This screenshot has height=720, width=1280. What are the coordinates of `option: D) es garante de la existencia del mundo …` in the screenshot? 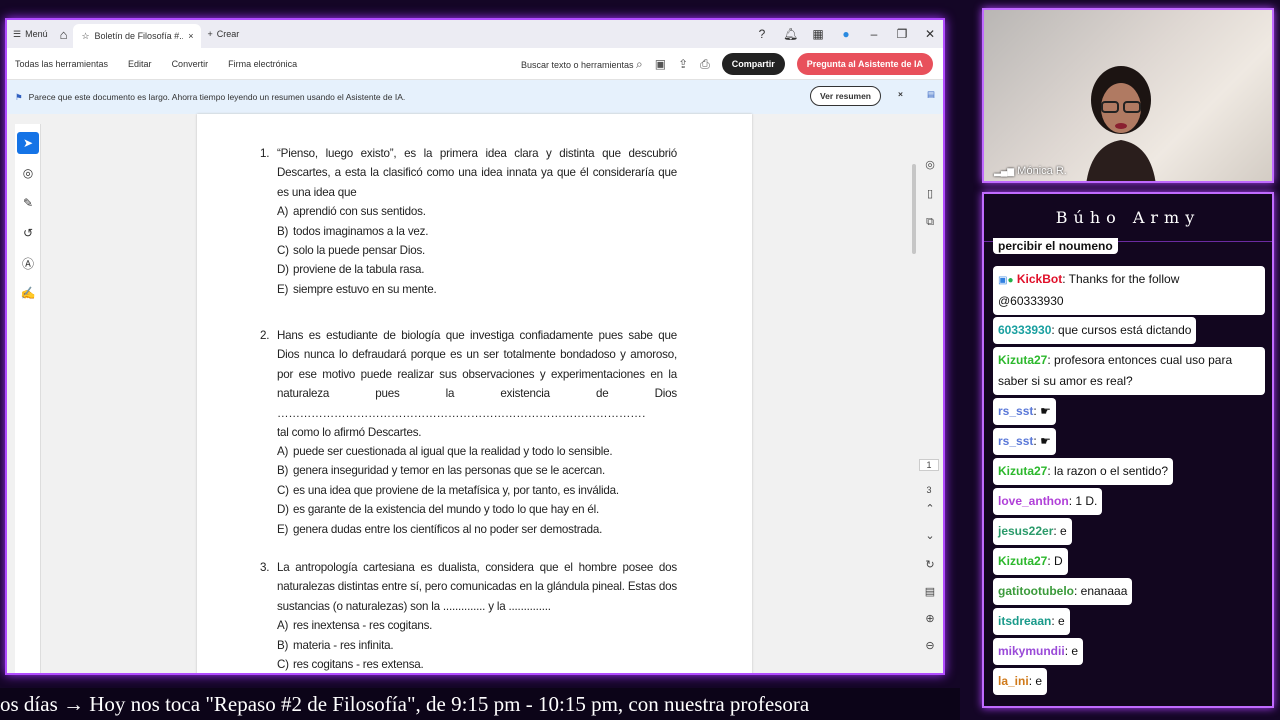 It's located at (438, 510).